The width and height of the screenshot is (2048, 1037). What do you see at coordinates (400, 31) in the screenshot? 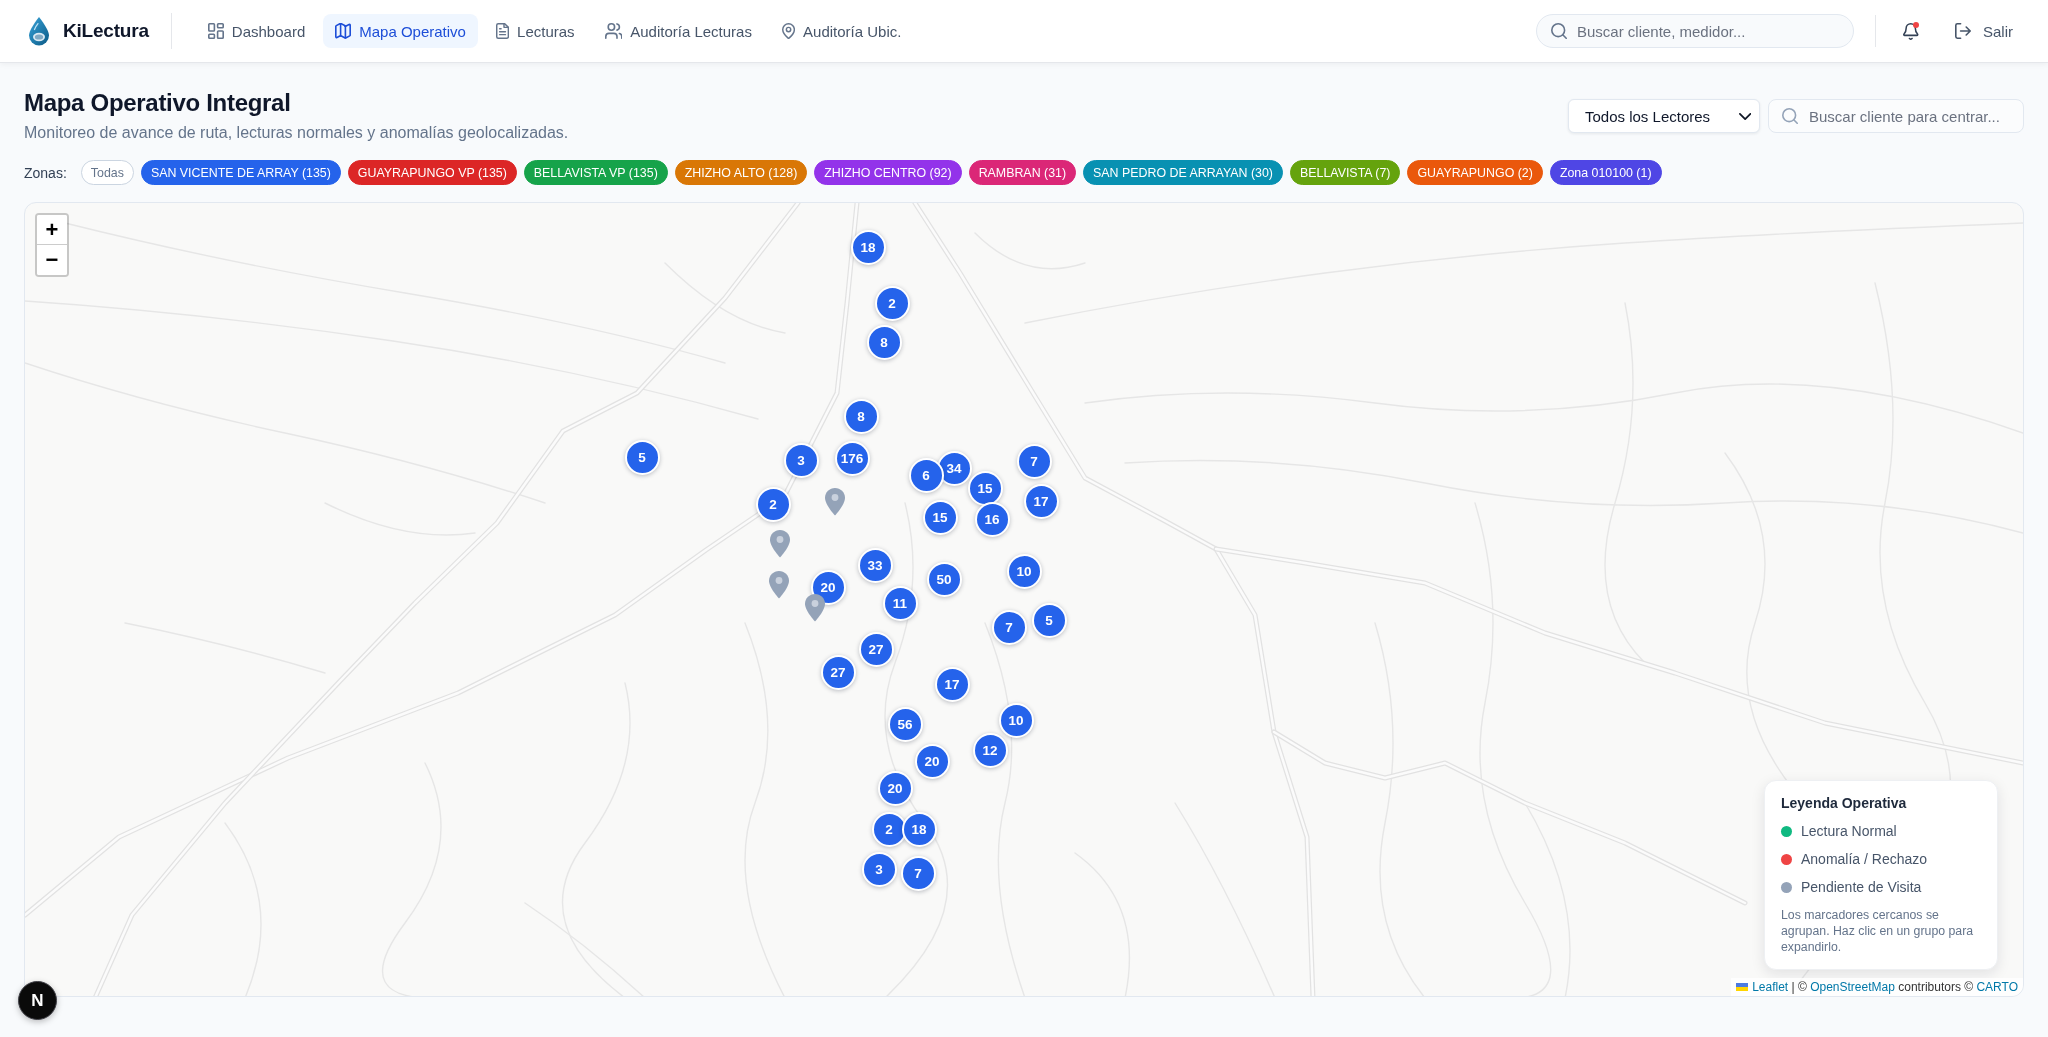
I see `nav-tab: Mapa Operativo` at bounding box center [400, 31].